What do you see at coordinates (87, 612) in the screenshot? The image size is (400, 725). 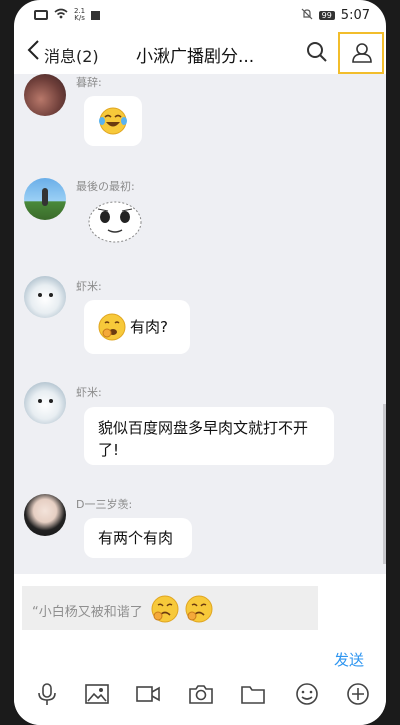 I see `message-input-text: “小白杨又被和谐了` at bounding box center [87, 612].